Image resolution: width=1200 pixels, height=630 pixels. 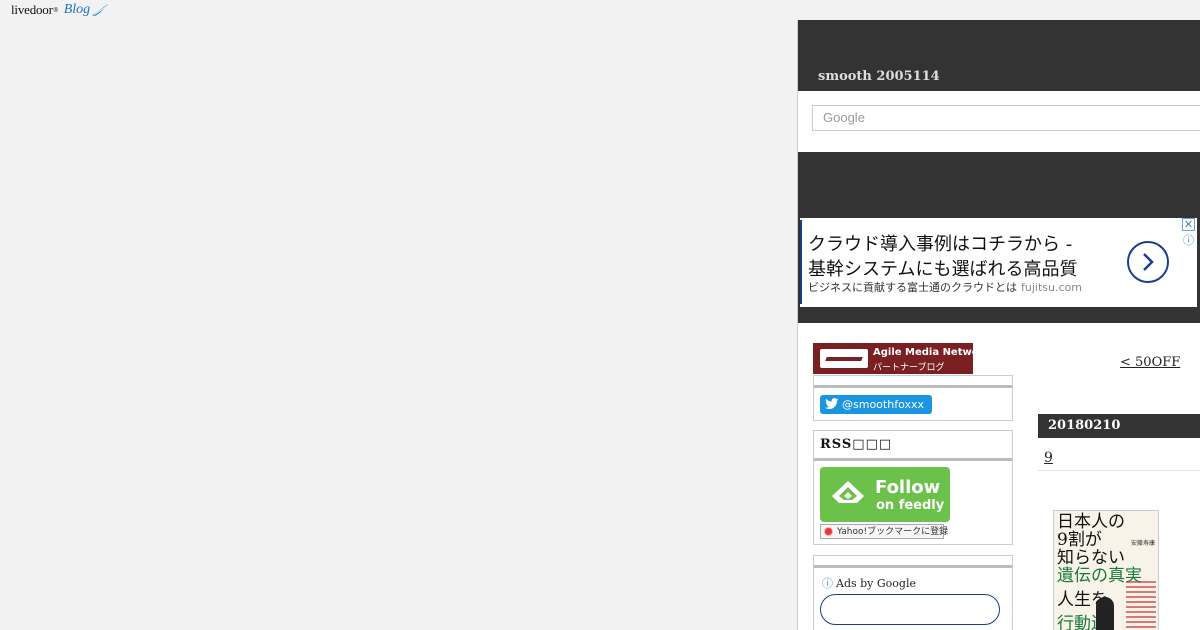 What do you see at coordinates (999, 55) in the screenshot?
I see `blog-header: smooth 2005114` at bounding box center [999, 55].